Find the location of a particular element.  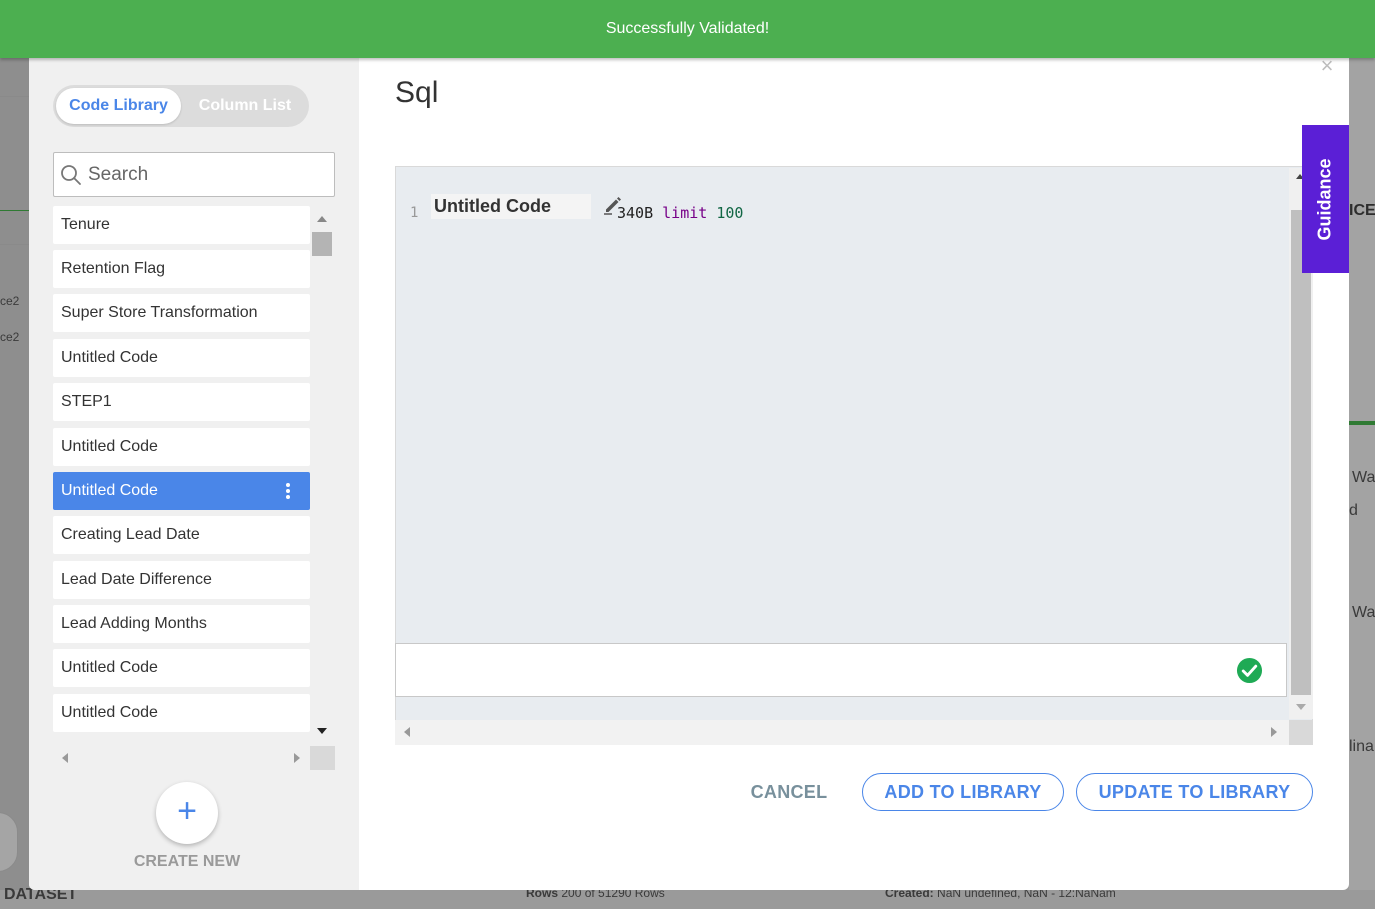

search-input is located at coordinates (208, 174).